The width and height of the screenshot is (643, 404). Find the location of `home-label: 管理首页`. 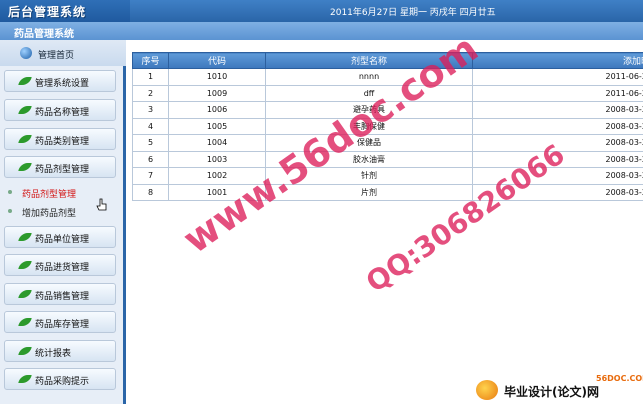

home-label: 管理首页 is located at coordinates (56, 56).